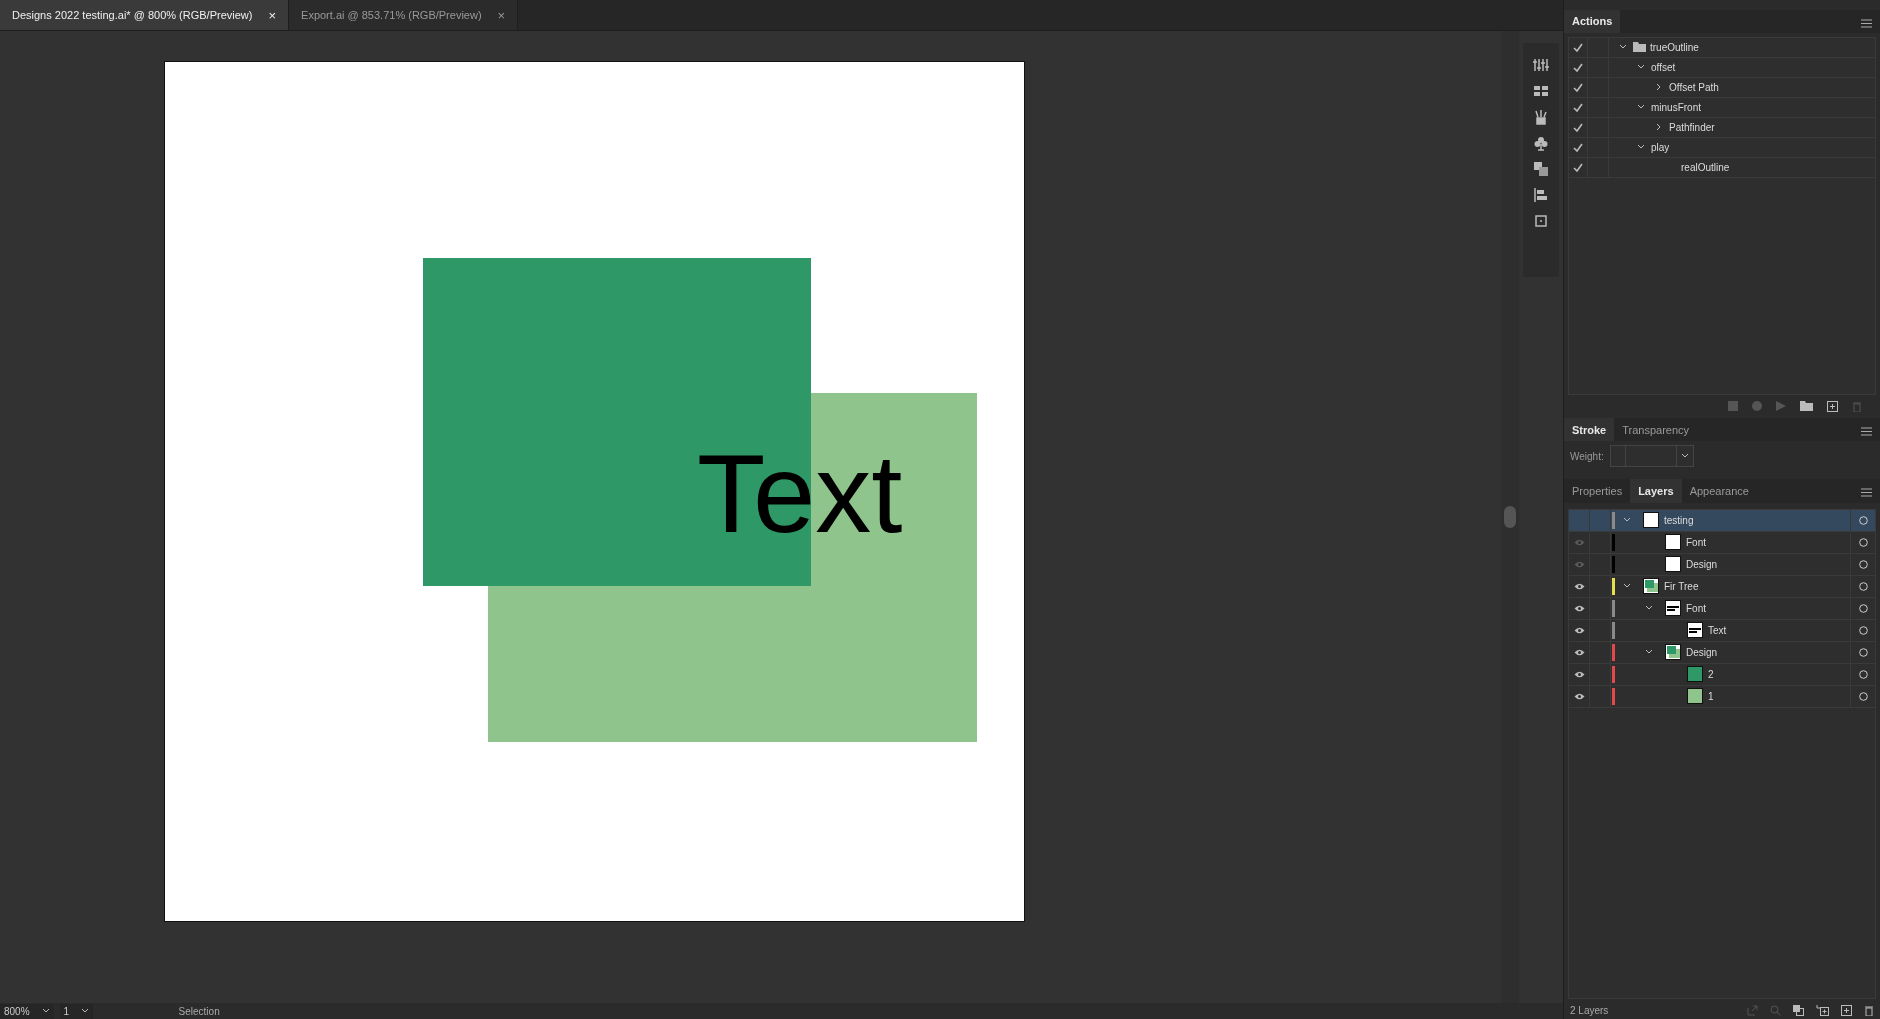 The image size is (1880, 1019). Describe the element at coordinates (199, 1011) in the screenshot. I see `current-tool-label: Selection` at that location.